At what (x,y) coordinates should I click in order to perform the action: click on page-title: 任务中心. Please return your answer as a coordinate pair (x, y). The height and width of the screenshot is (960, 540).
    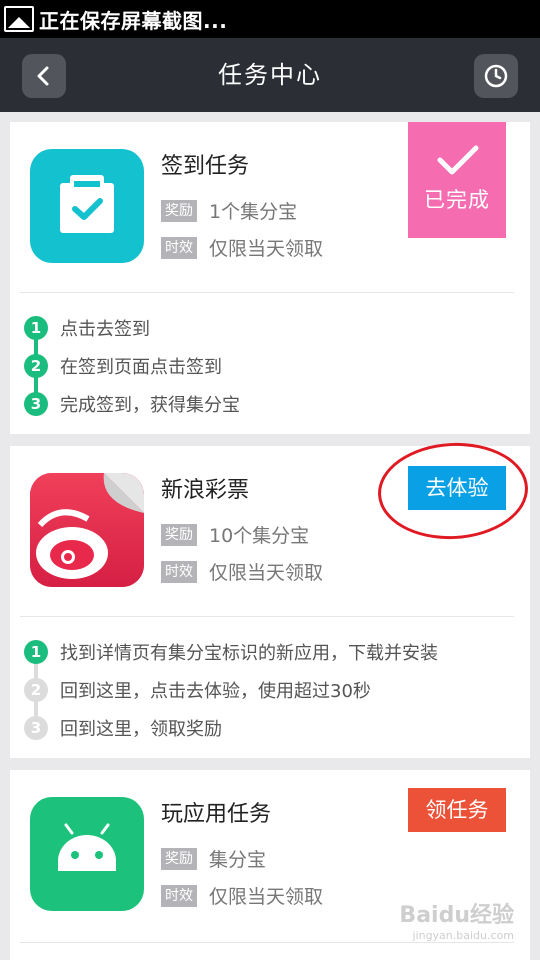
    Looking at the image, I should click on (270, 75).